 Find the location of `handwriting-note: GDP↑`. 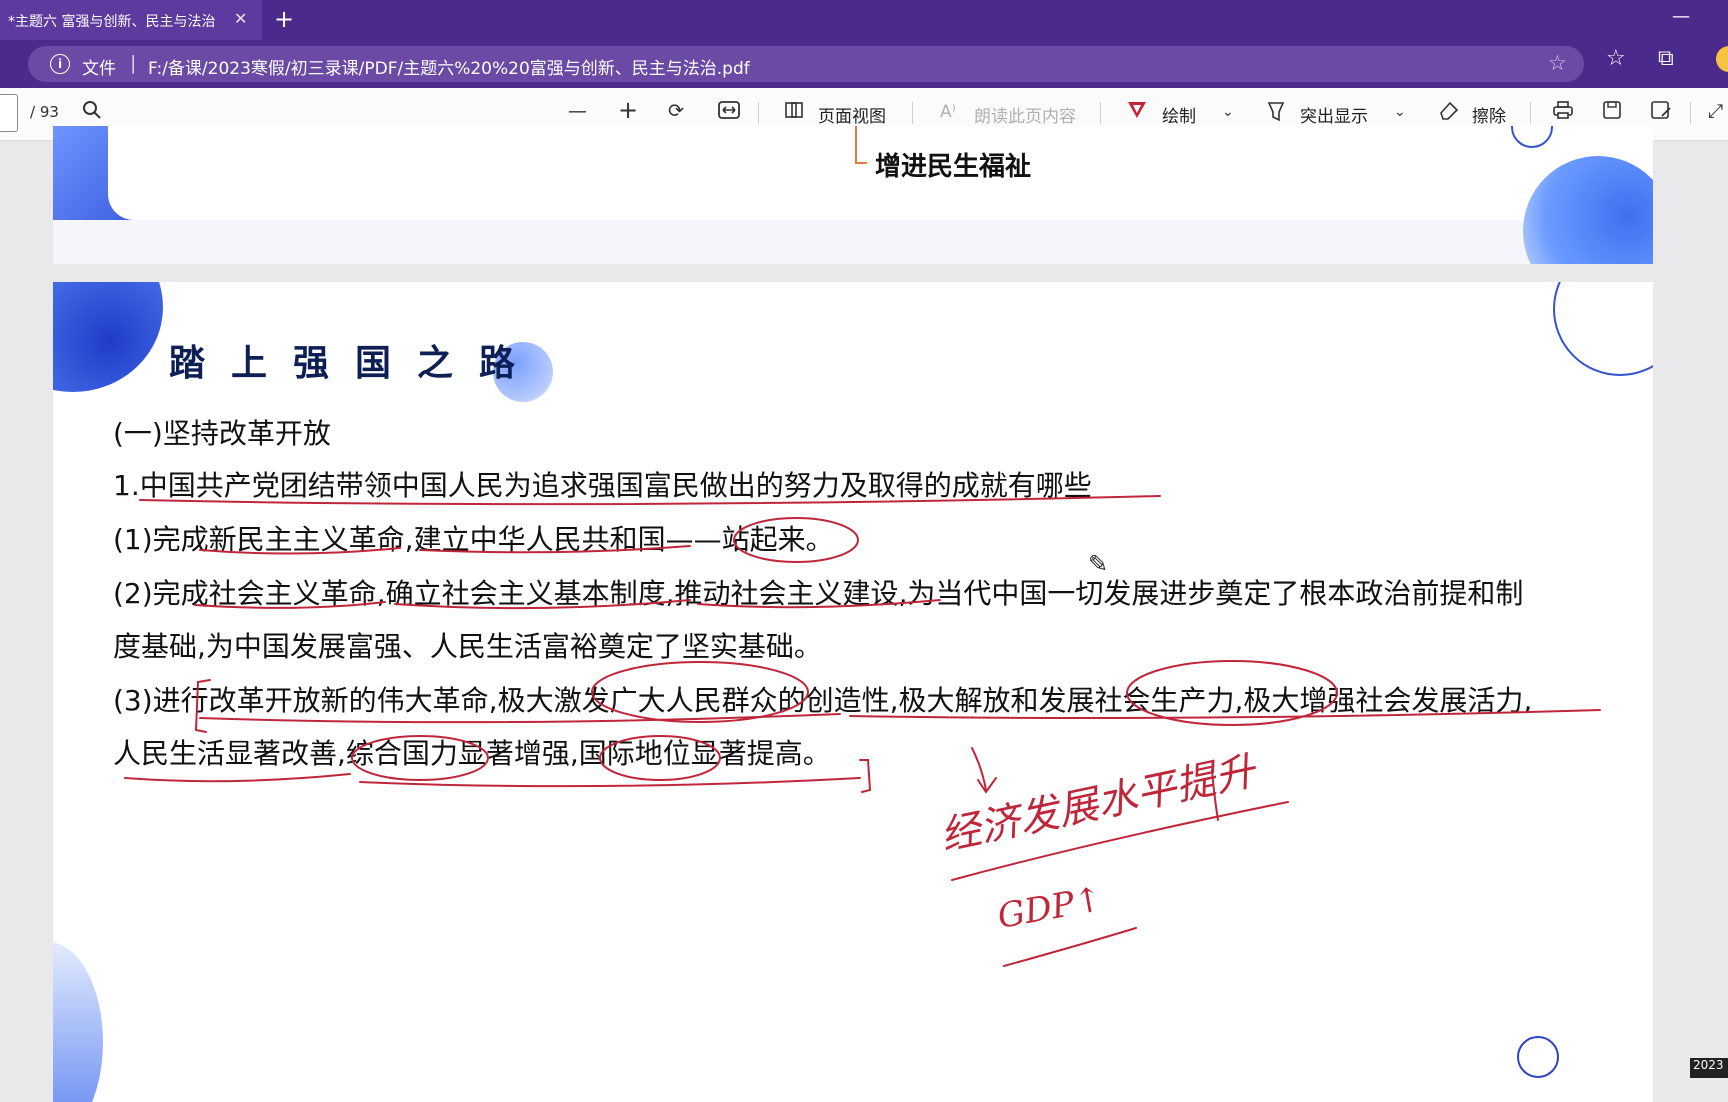

handwriting-note: GDP↑ is located at coordinates (1050, 908).